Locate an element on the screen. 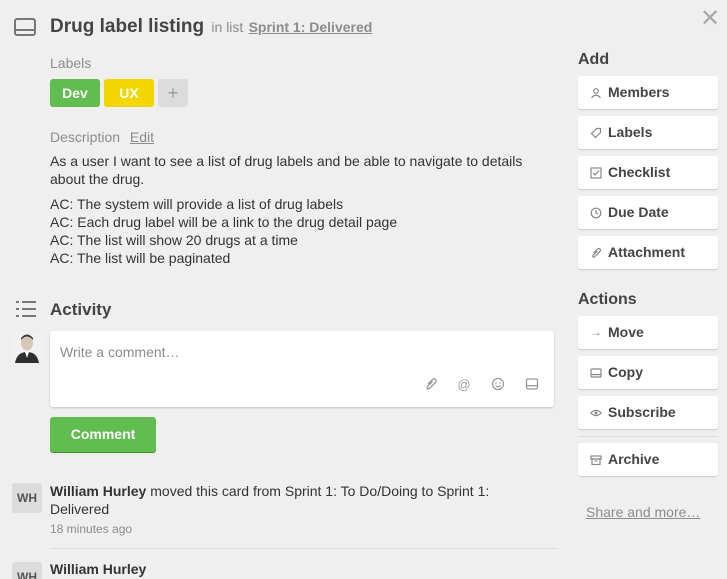  mention-icon: @ is located at coordinates (464, 385).